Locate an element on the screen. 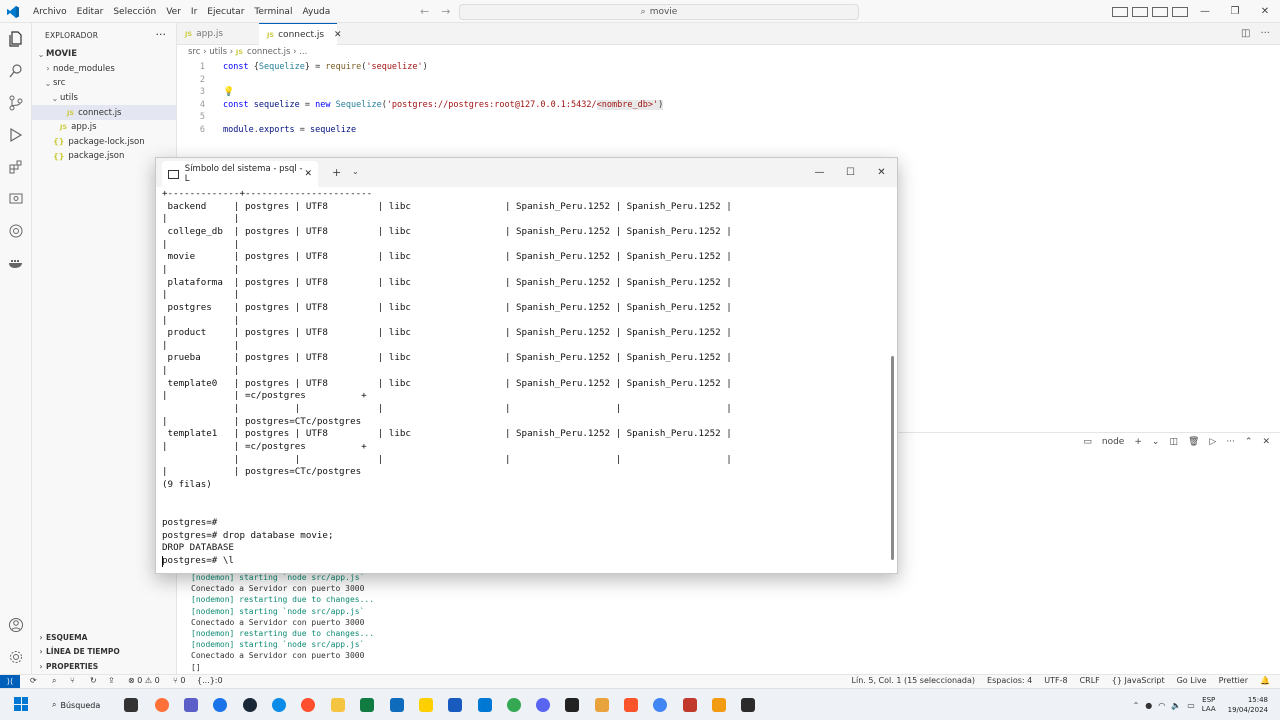  breadcrumb-item: utils is located at coordinates (218, 52).